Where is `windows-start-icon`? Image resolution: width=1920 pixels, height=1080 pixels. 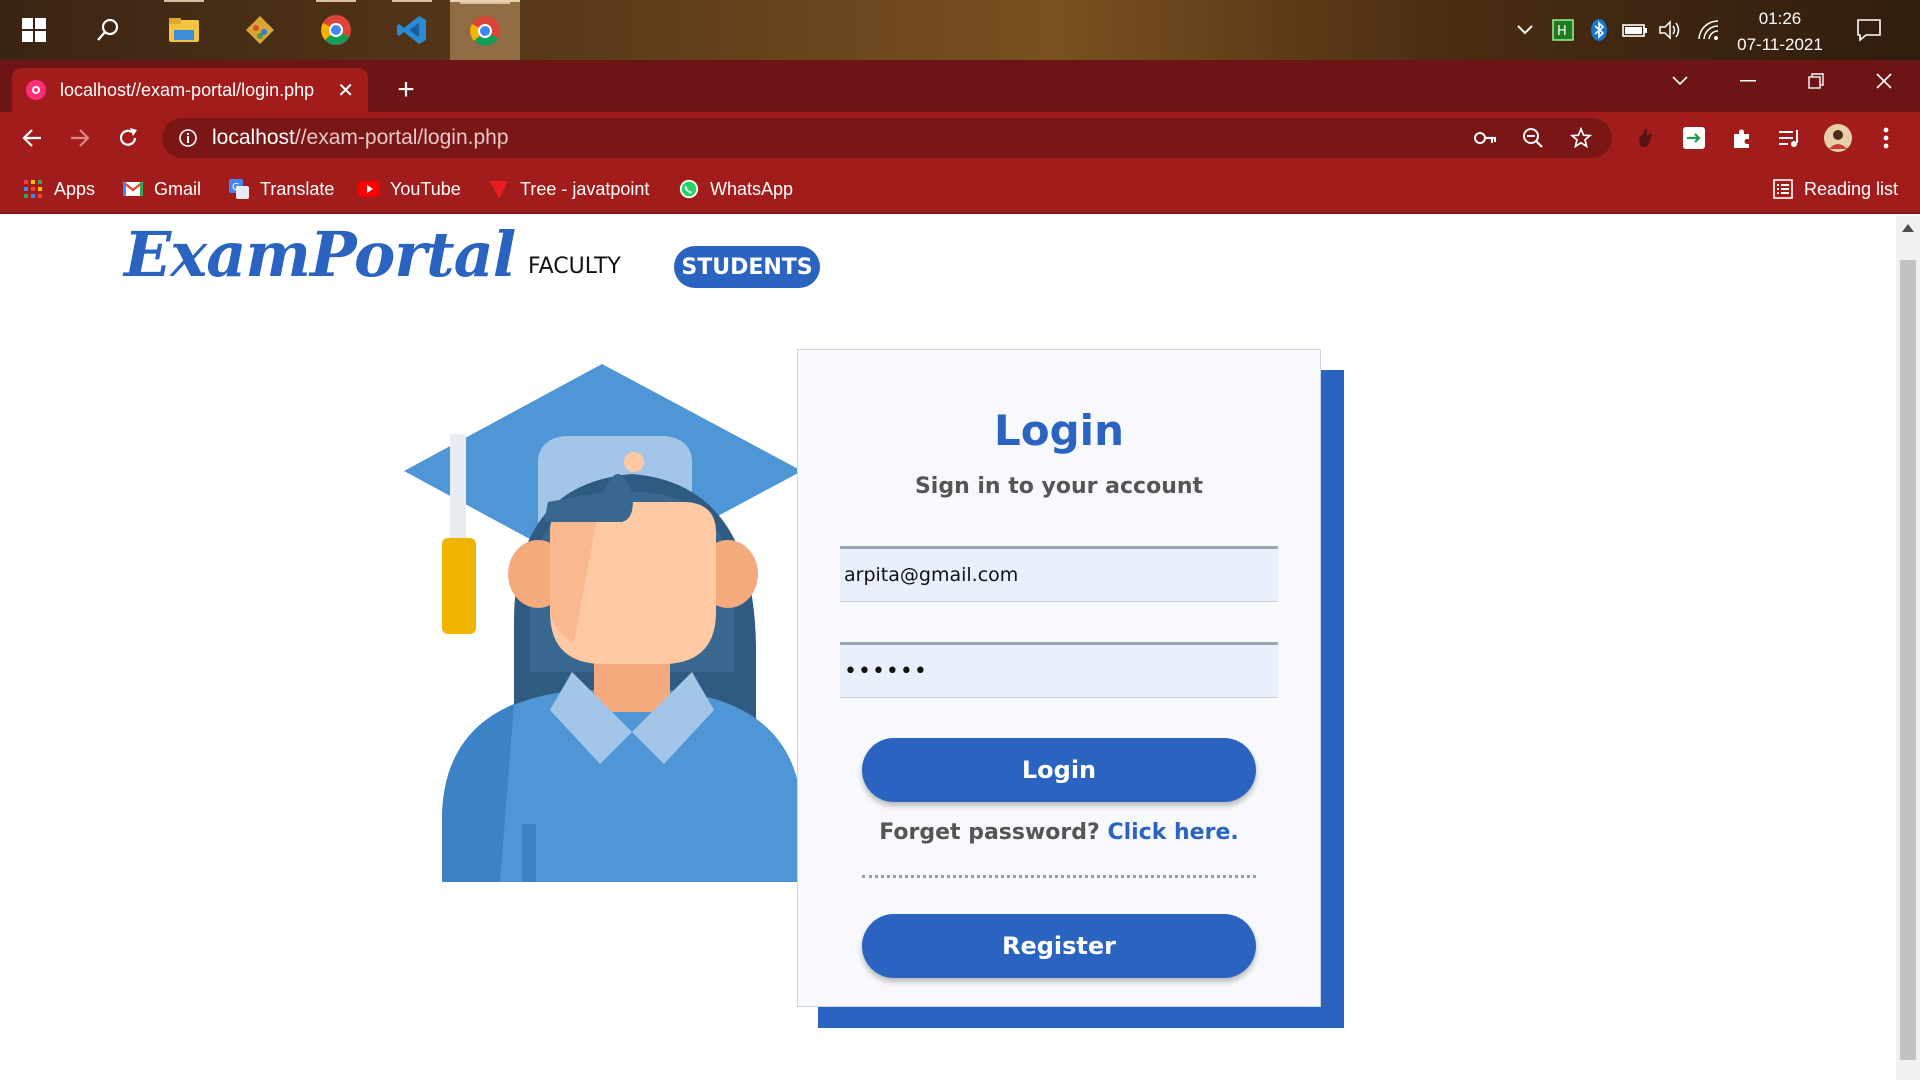 windows-start-icon is located at coordinates (34, 30).